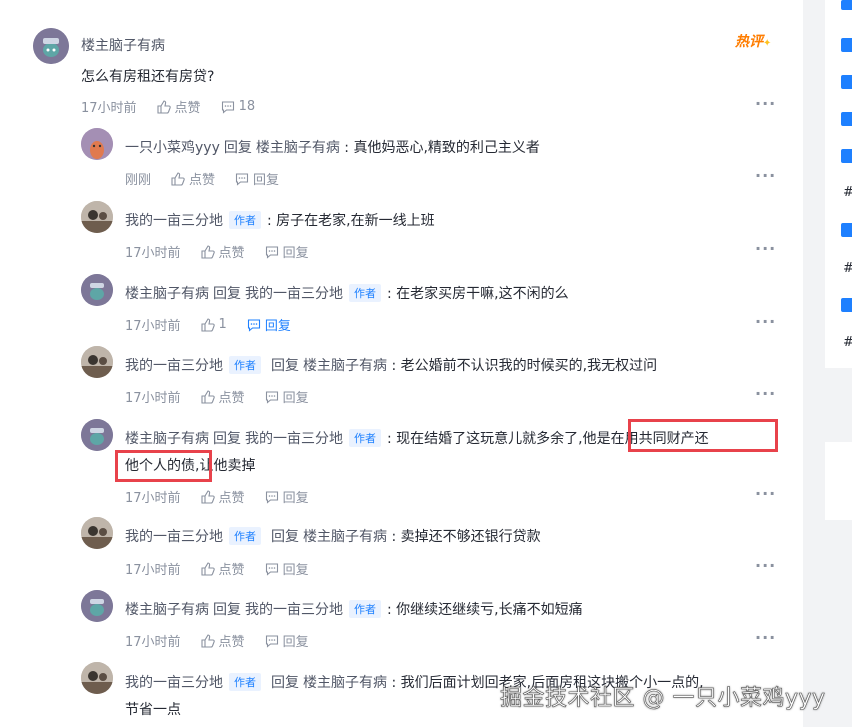 Image resolution: width=852 pixels, height=727 pixels. I want to click on like-button: 1, so click(213, 324).